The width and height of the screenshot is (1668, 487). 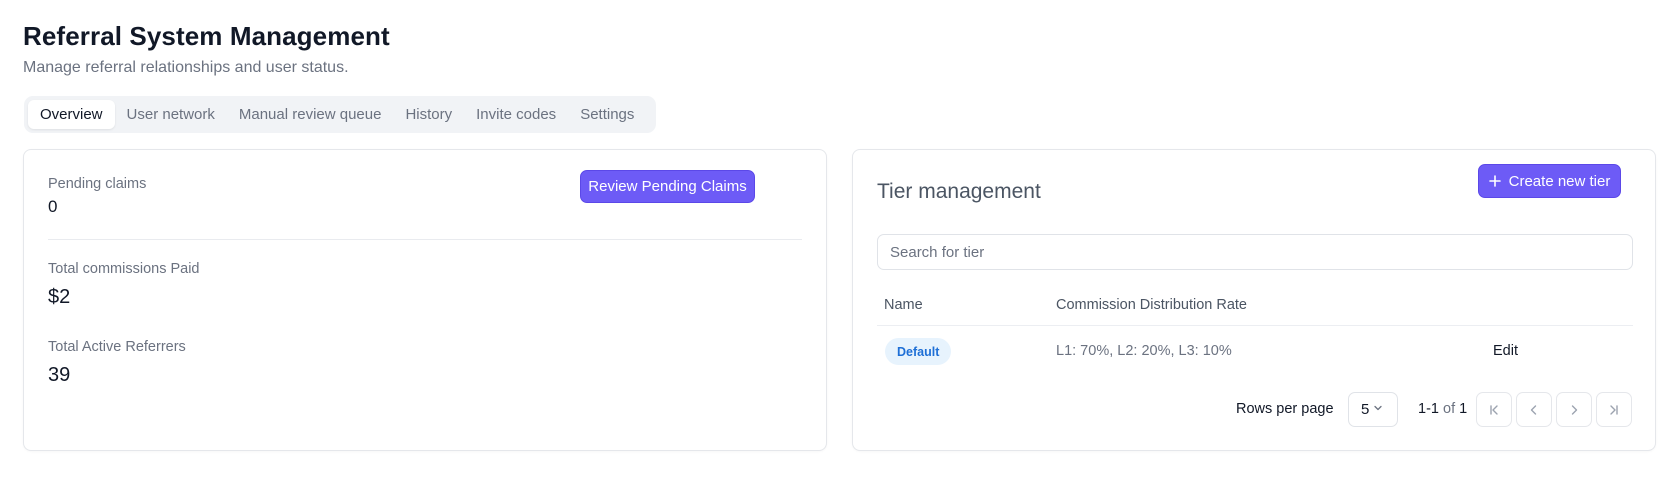 What do you see at coordinates (516, 114) in the screenshot?
I see `tab-invite-codes: Invite codes` at bounding box center [516, 114].